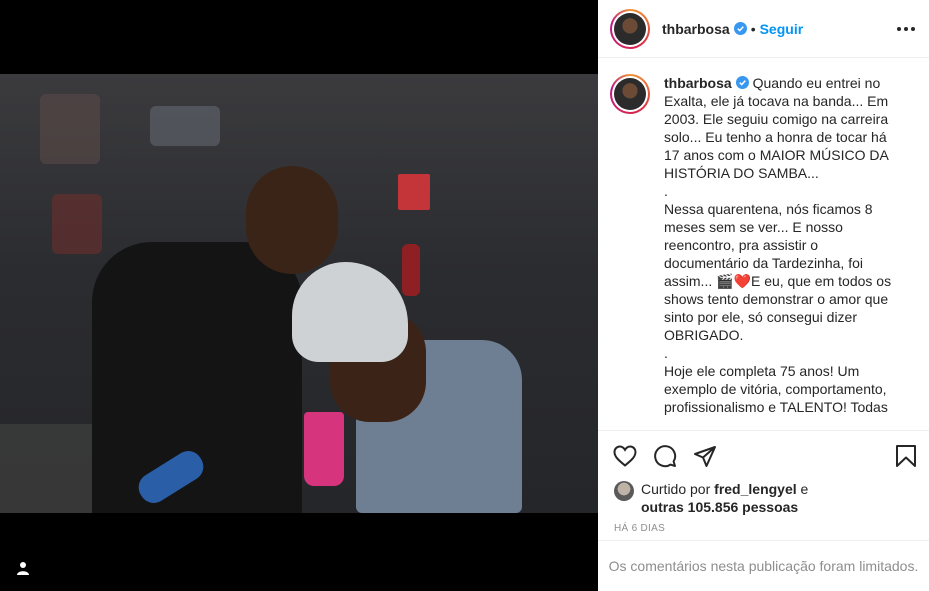  I want to click on heart-icon, so click(625, 456).